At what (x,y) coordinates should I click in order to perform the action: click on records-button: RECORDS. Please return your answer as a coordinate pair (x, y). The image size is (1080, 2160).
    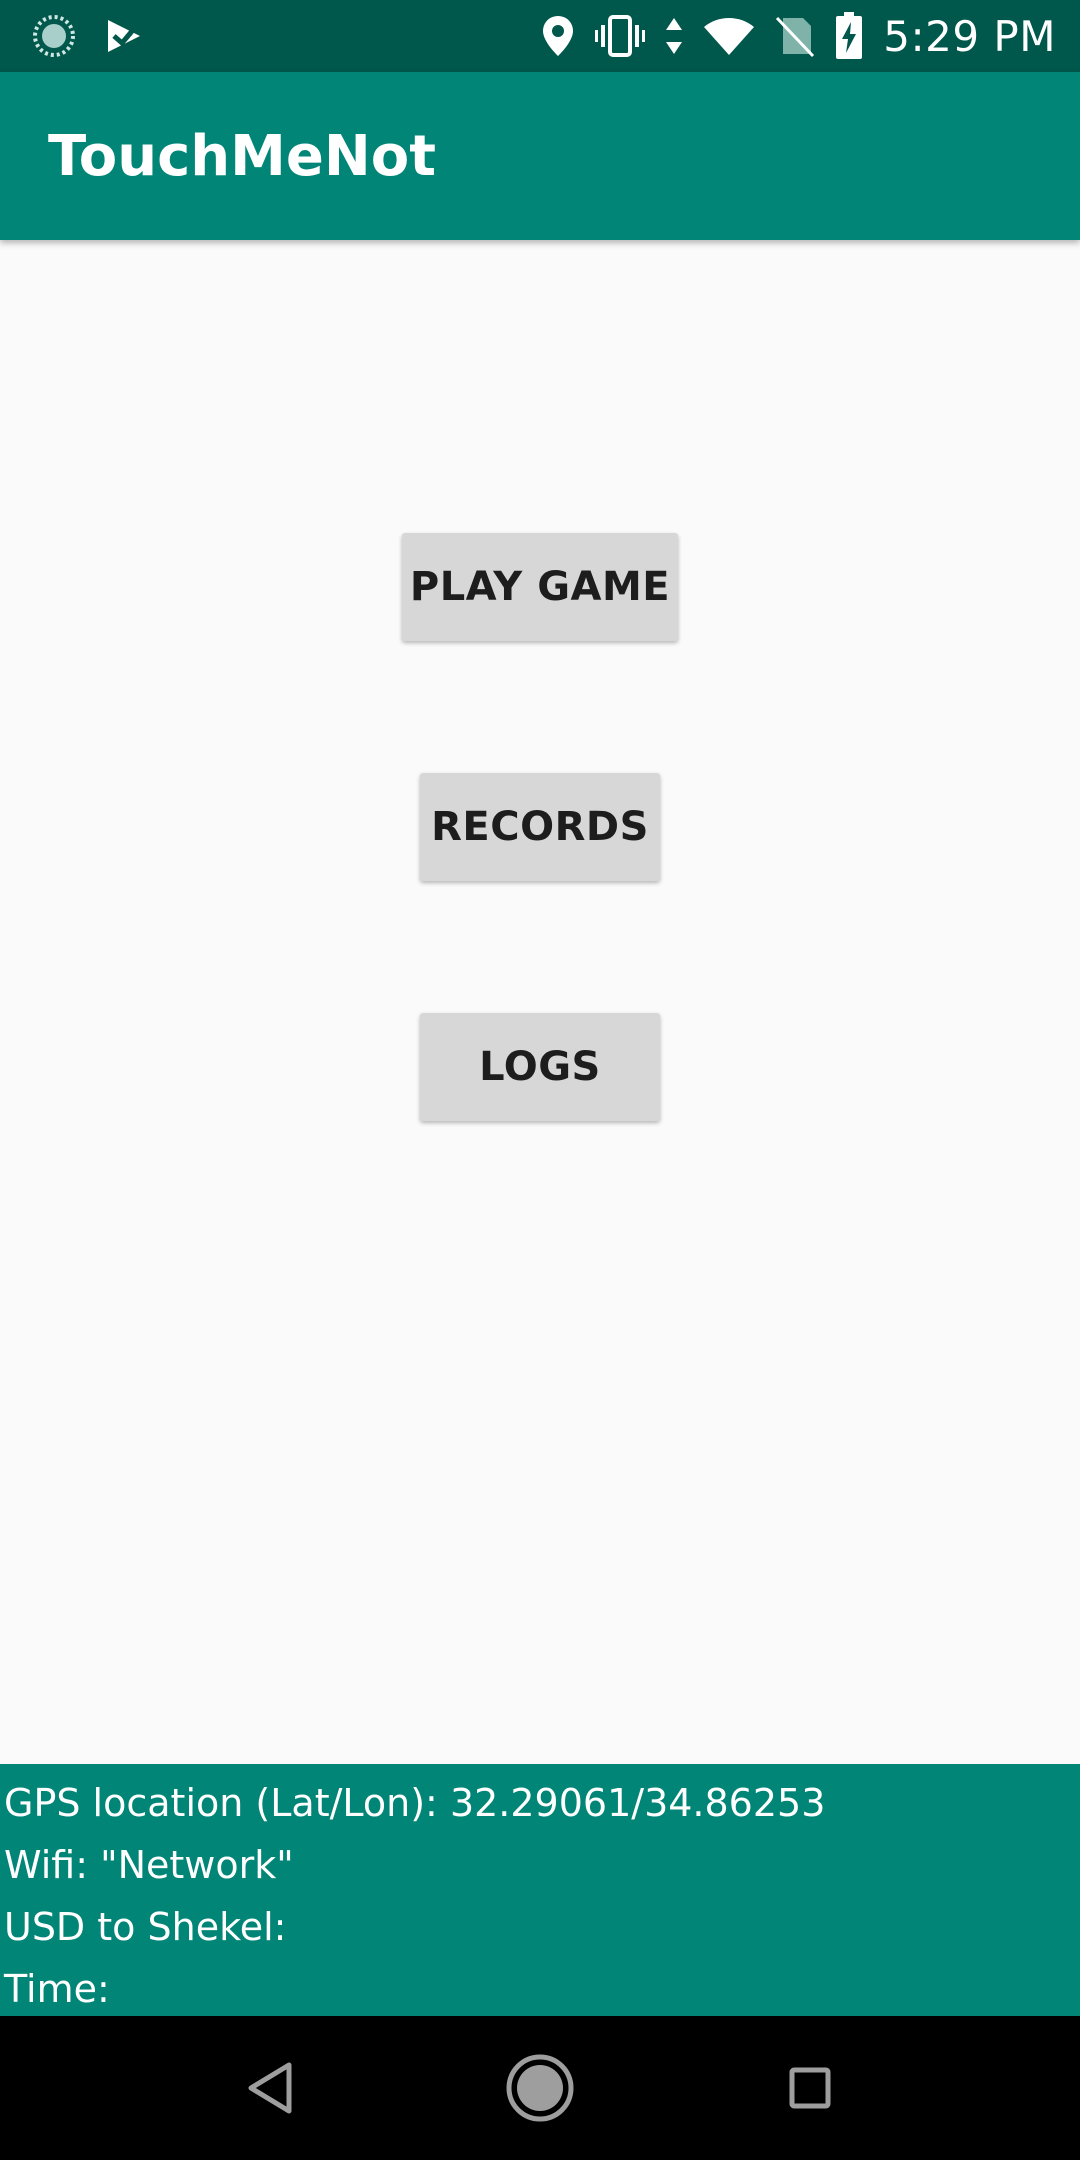
    Looking at the image, I should click on (540, 827).